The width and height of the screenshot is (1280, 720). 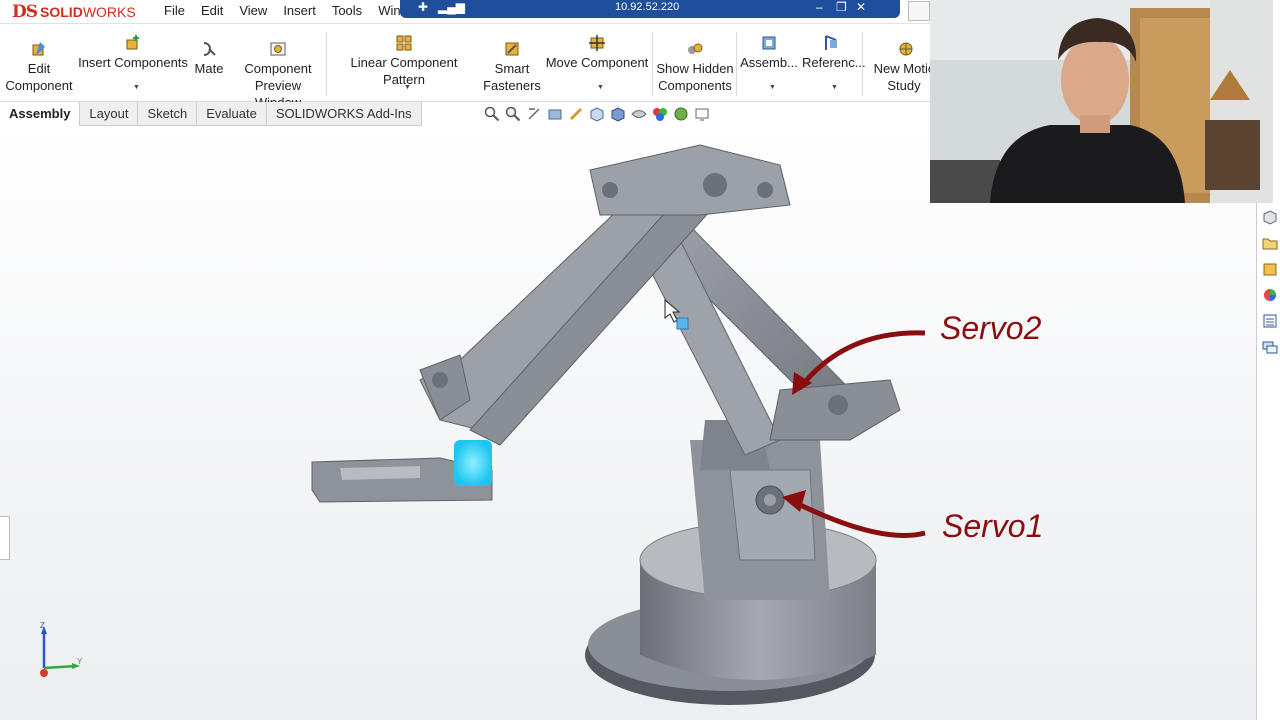 I want to click on tab-sketch: Sketch, so click(x=168, y=114).